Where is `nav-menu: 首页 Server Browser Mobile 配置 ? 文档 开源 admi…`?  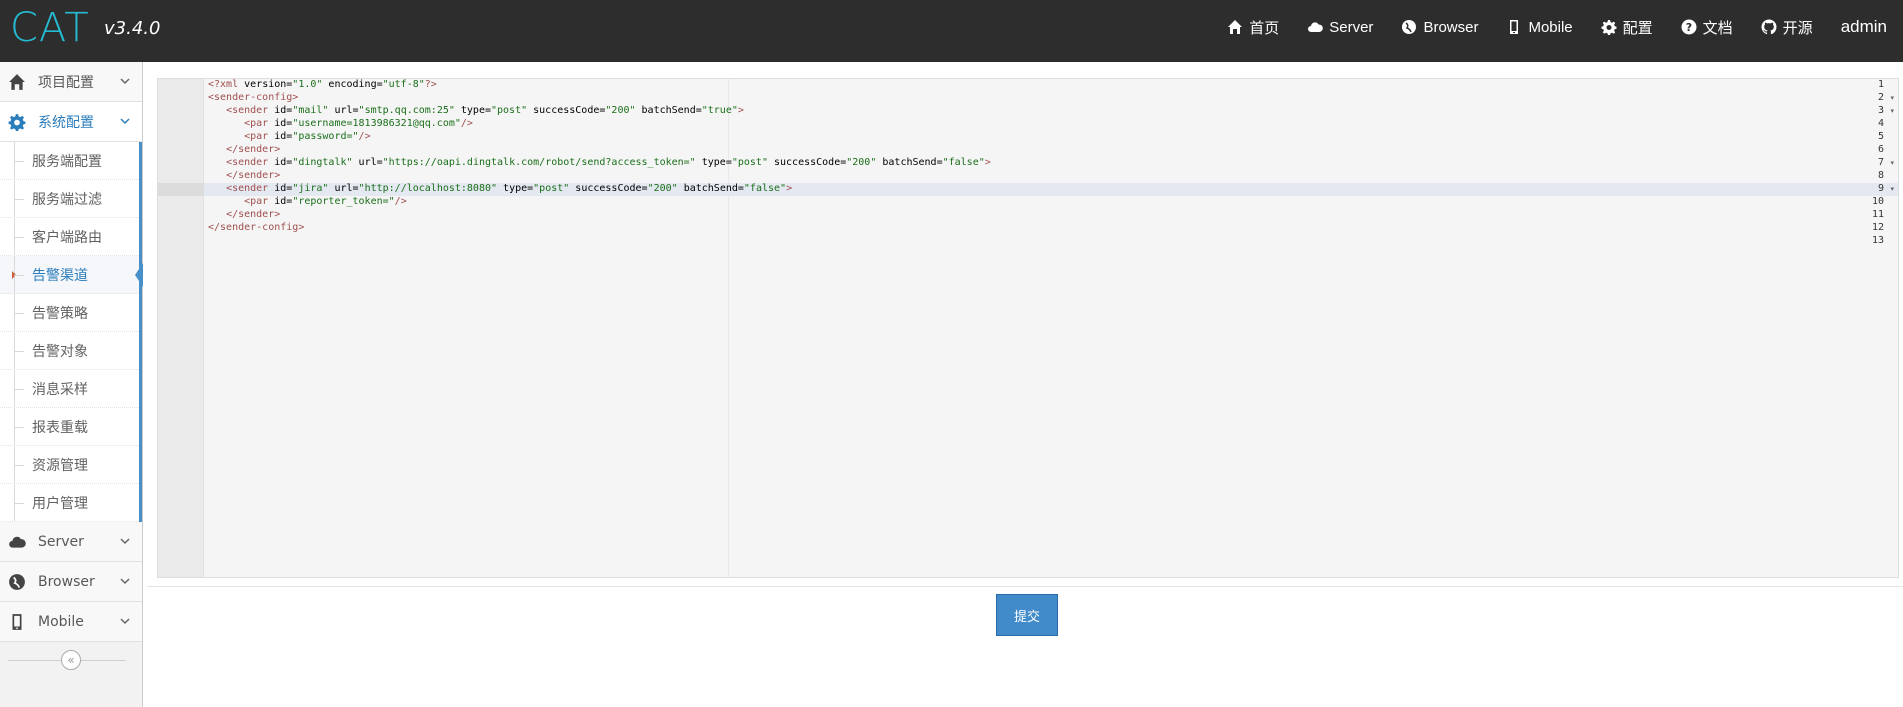
nav-menu: 首页 Server Browser Mobile 配置 ? 文档 开源 admi… is located at coordinates (1557, 27).